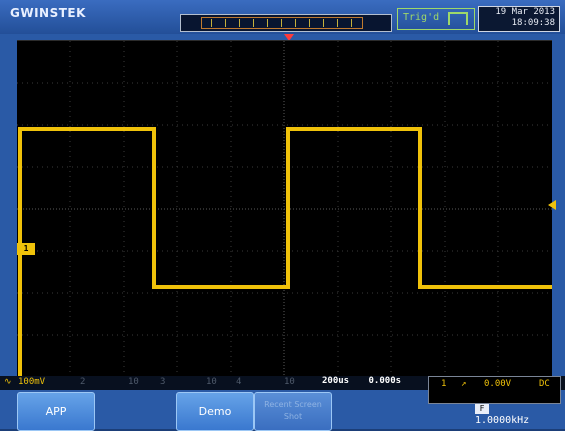 This screenshot has height=431, width=565. I want to click on trigger-status: Trig'd, so click(421, 17).